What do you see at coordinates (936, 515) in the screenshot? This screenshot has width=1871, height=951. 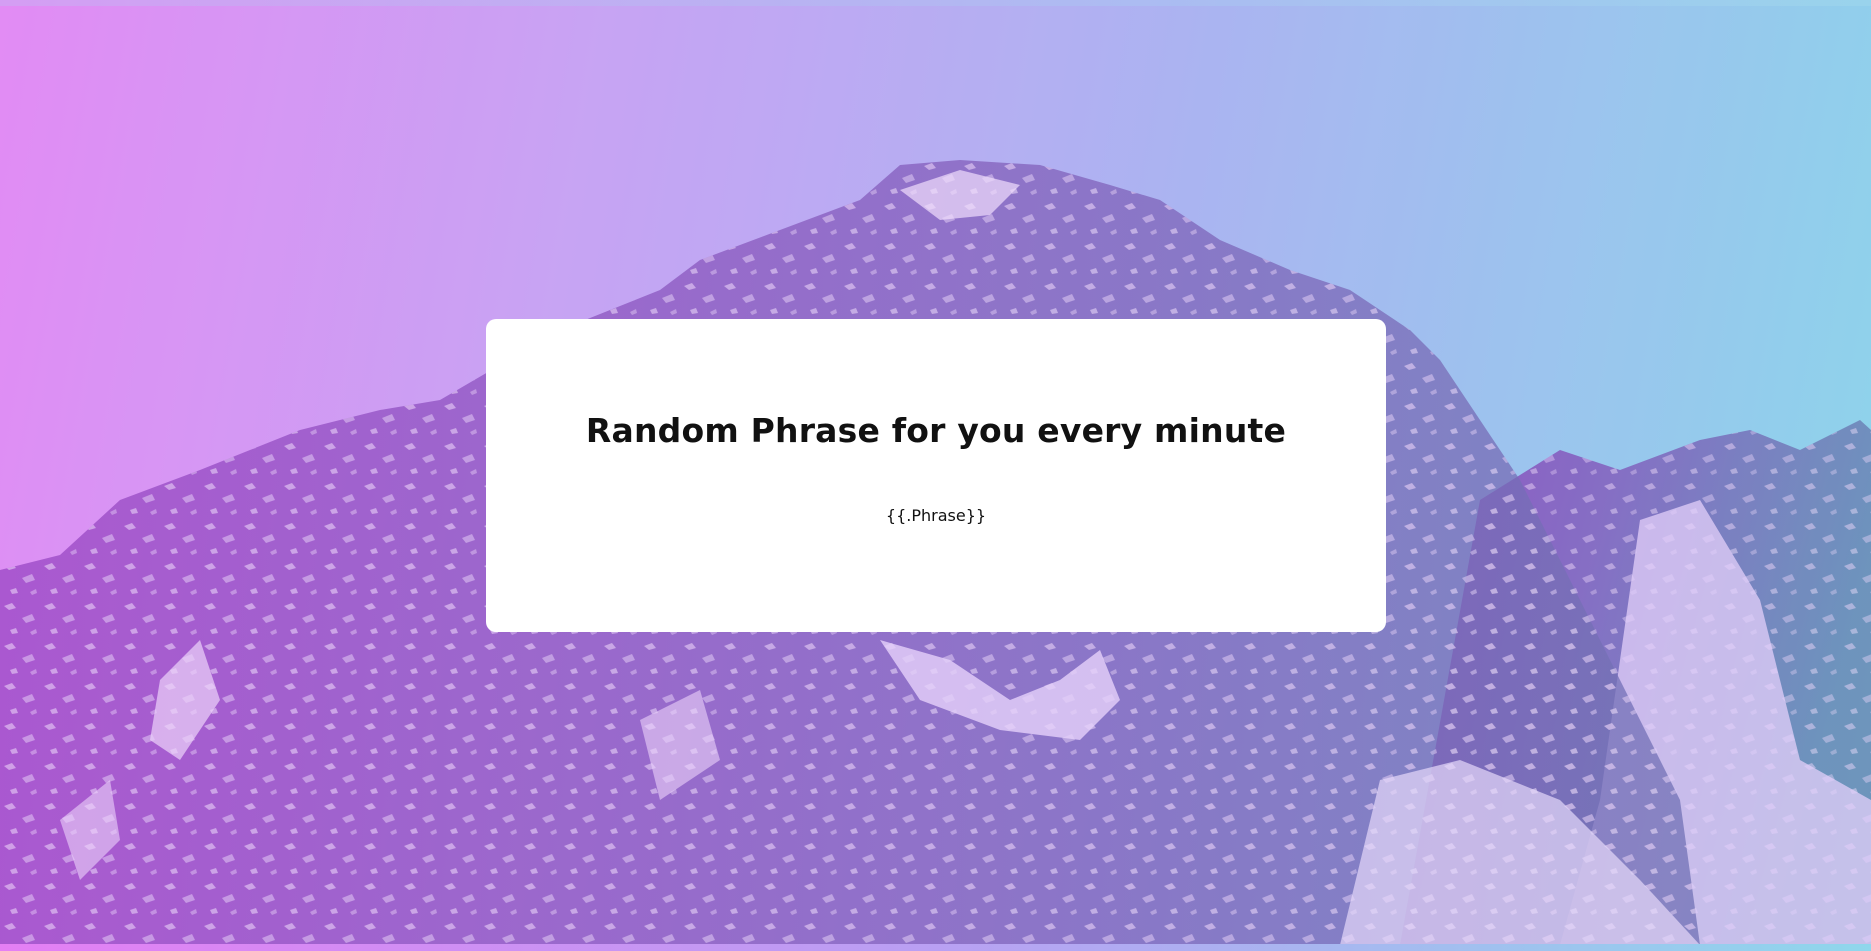 I see `phrase-text: {{.Phrase}}` at bounding box center [936, 515].